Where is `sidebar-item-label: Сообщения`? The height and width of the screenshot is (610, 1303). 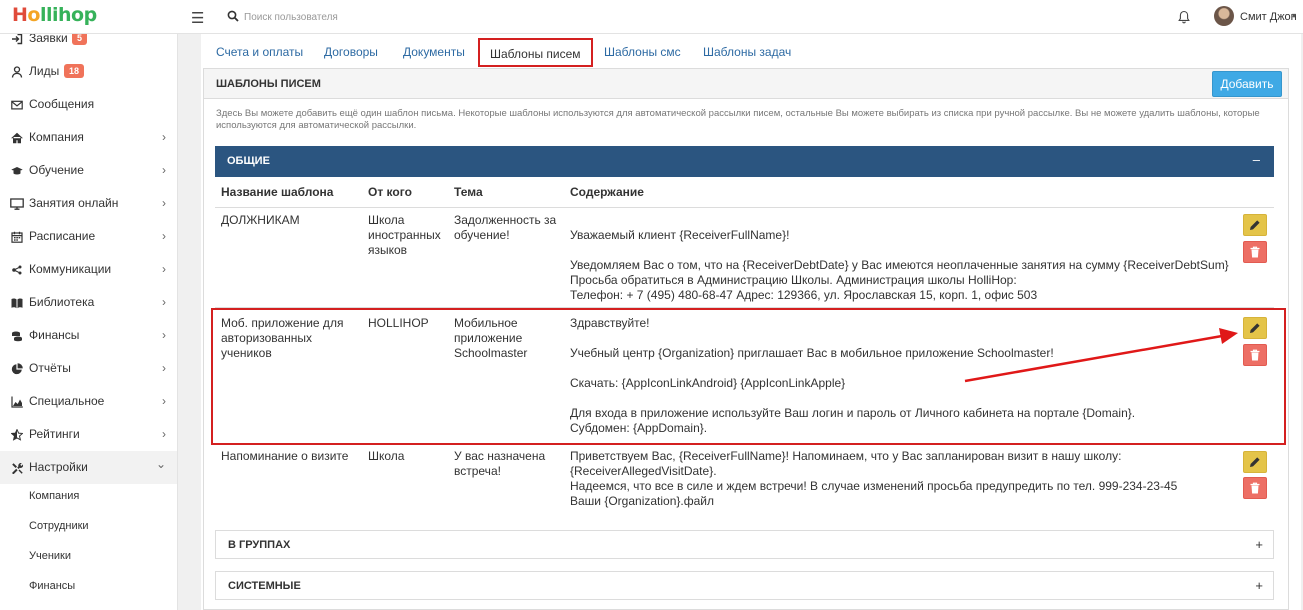 sidebar-item-label: Сообщения is located at coordinates (62, 104).